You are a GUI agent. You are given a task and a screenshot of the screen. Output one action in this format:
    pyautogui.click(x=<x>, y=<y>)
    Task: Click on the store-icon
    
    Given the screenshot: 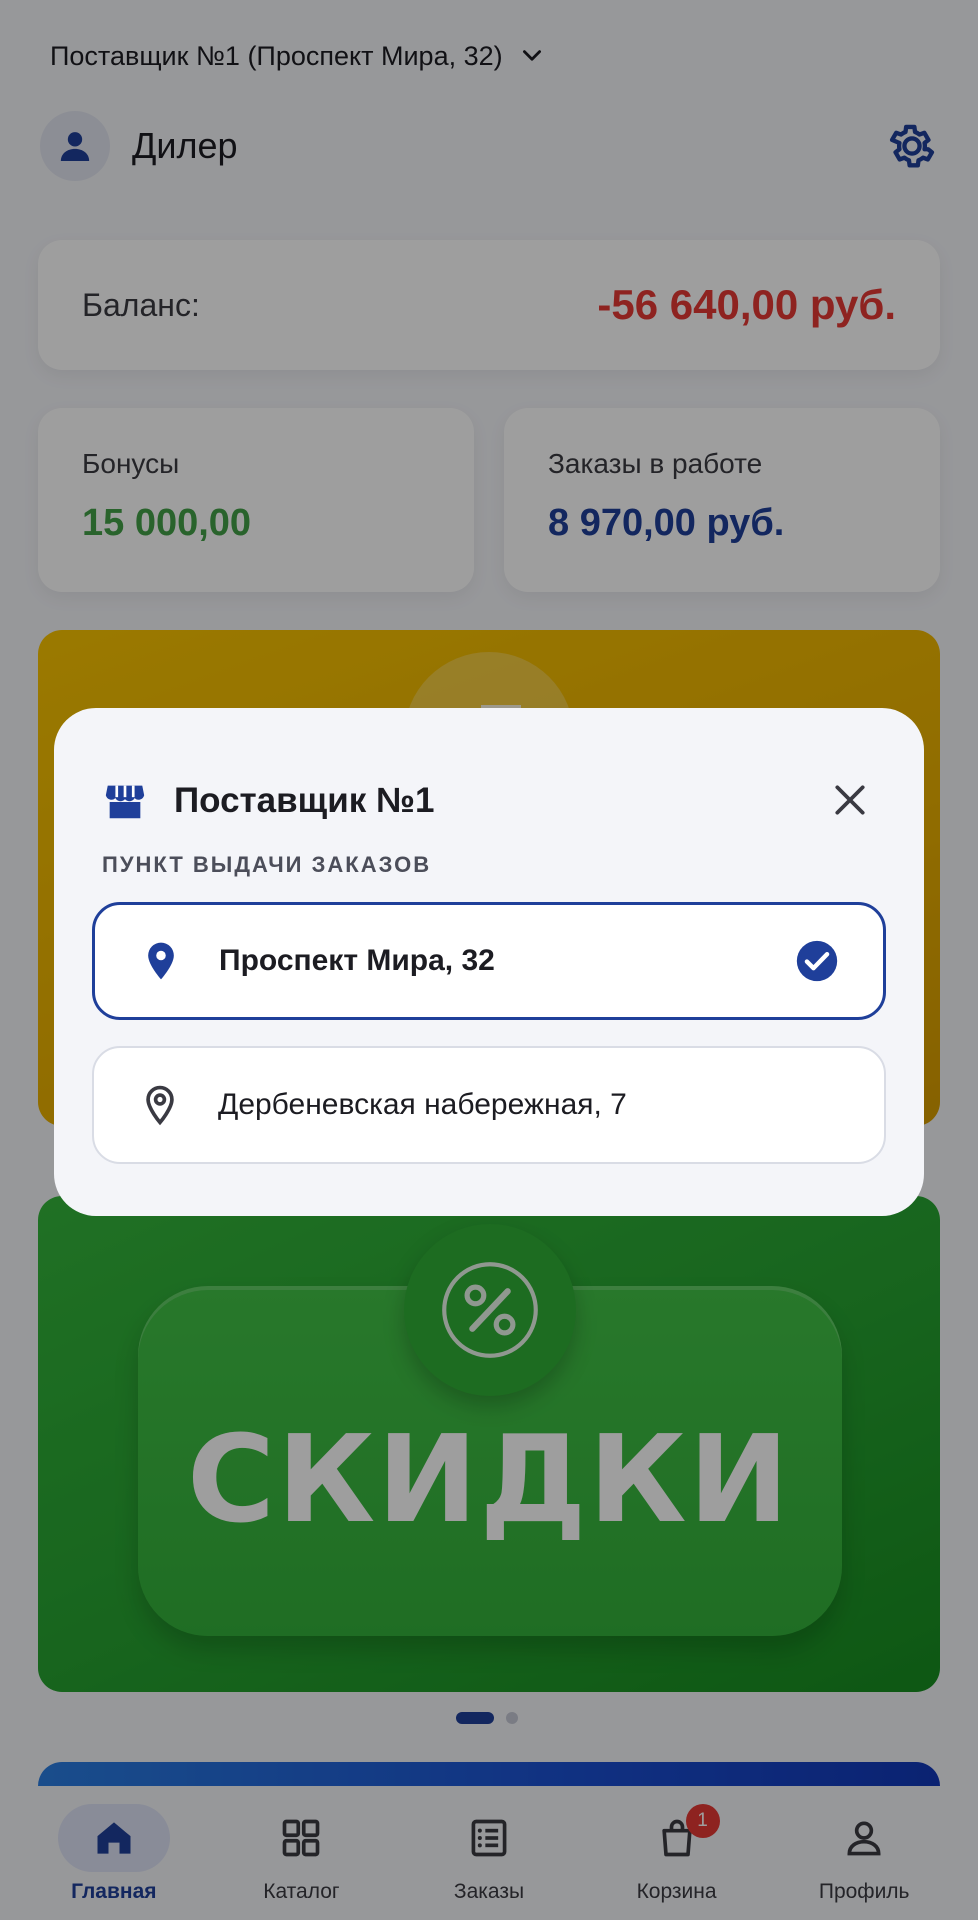 What is the action you would take?
    pyautogui.click(x=125, y=802)
    